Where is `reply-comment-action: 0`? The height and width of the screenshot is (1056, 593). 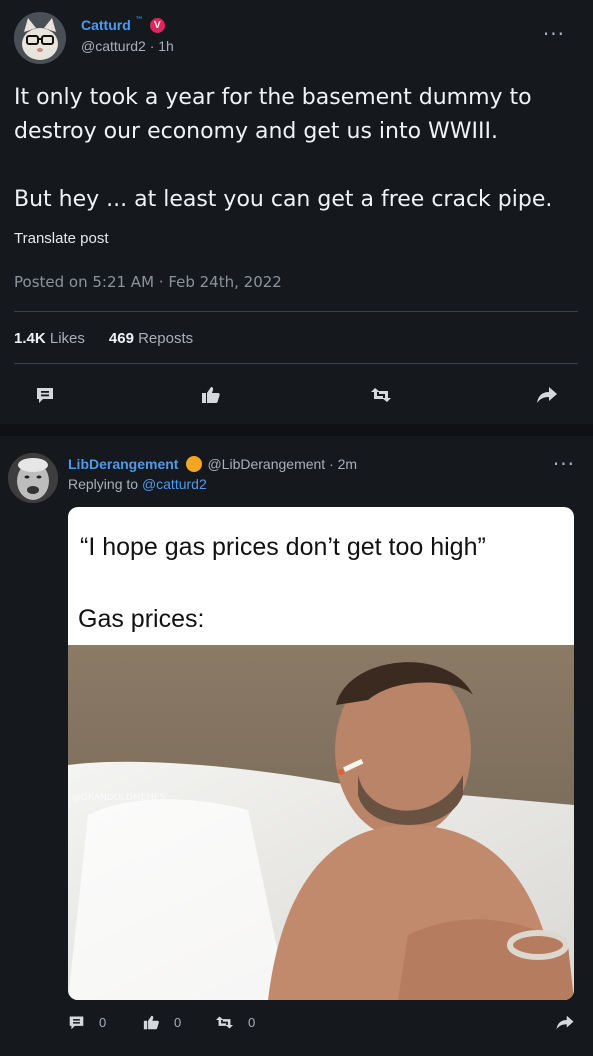 reply-comment-action: 0 is located at coordinates (87, 1022).